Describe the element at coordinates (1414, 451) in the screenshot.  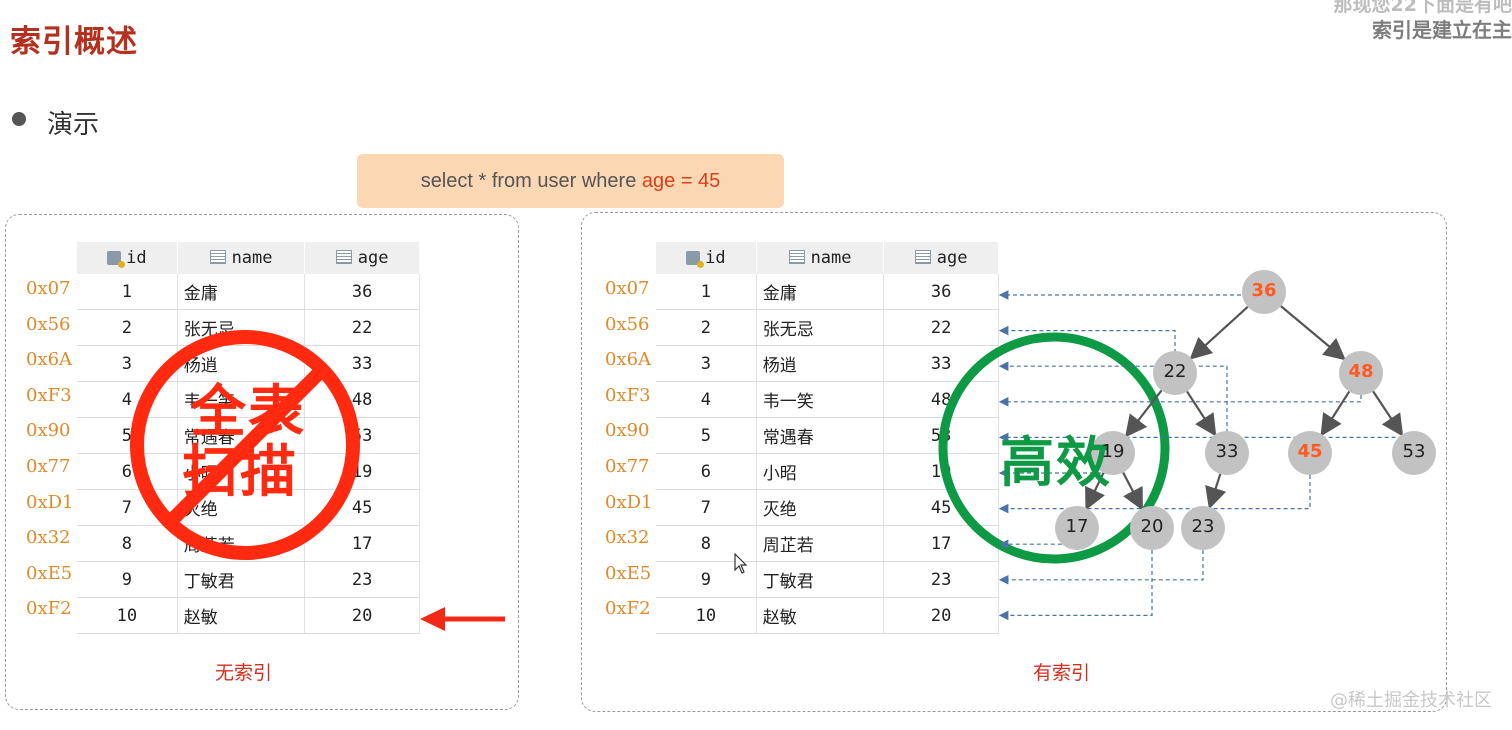
I see `btree-node-label: 53` at that location.